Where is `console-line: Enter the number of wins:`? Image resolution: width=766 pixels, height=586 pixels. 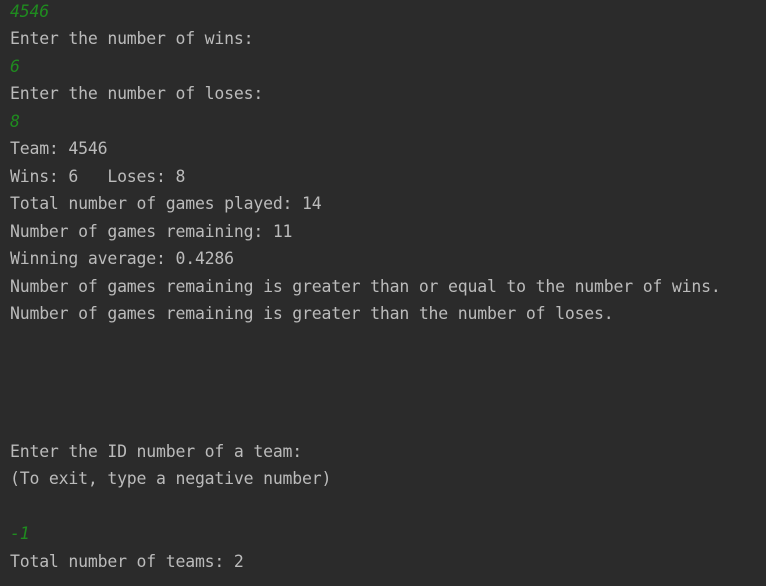 console-line: Enter the number of wins: is located at coordinates (132, 38).